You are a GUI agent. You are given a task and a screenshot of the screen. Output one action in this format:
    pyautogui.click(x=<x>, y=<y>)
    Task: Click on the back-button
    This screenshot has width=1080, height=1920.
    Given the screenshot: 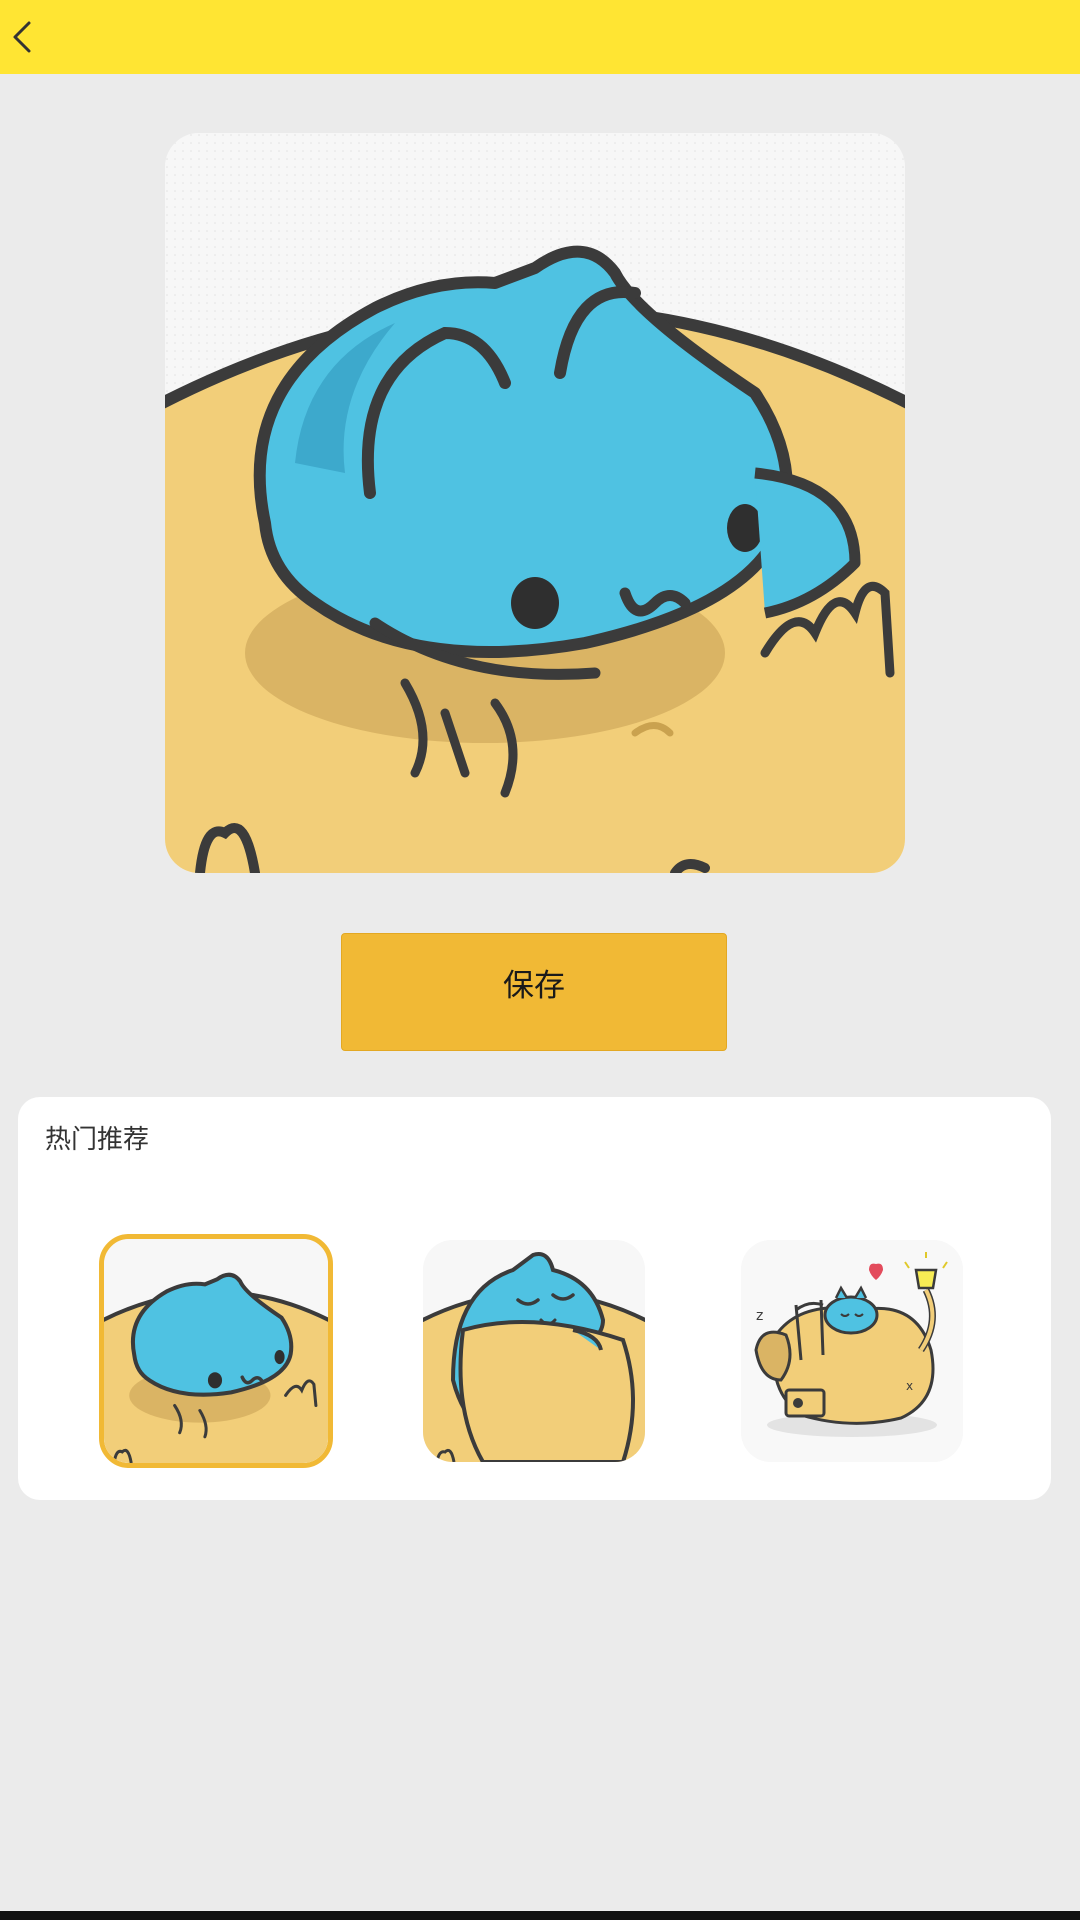 What is the action you would take?
    pyautogui.click(x=22, y=37)
    